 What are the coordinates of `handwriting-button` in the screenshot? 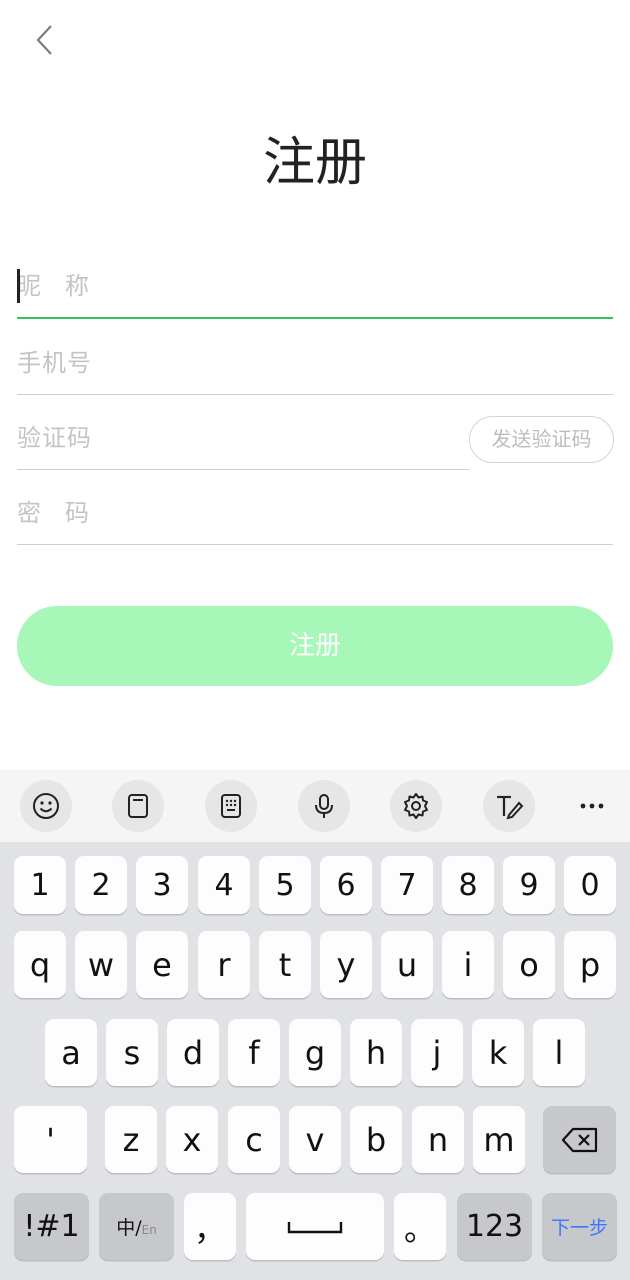 It's located at (509, 806).